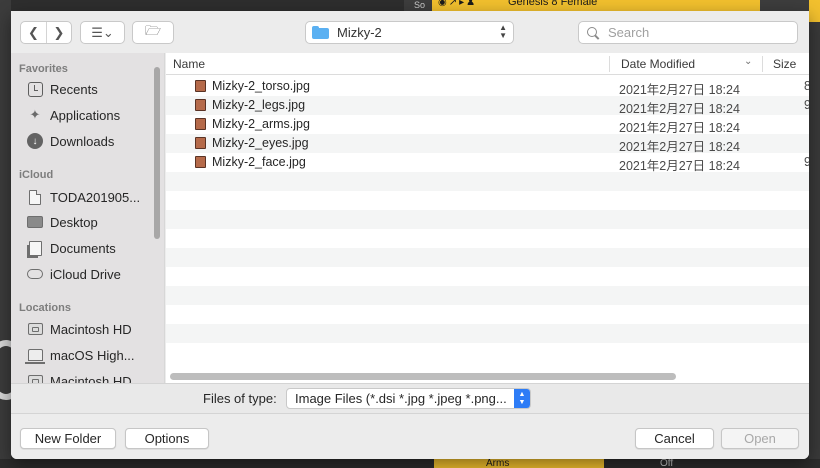 Image resolution: width=820 pixels, height=468 pixels. Describe the element at coordinates (784, 64) in the screenshot. I see `column-header-size: Size` at that location.